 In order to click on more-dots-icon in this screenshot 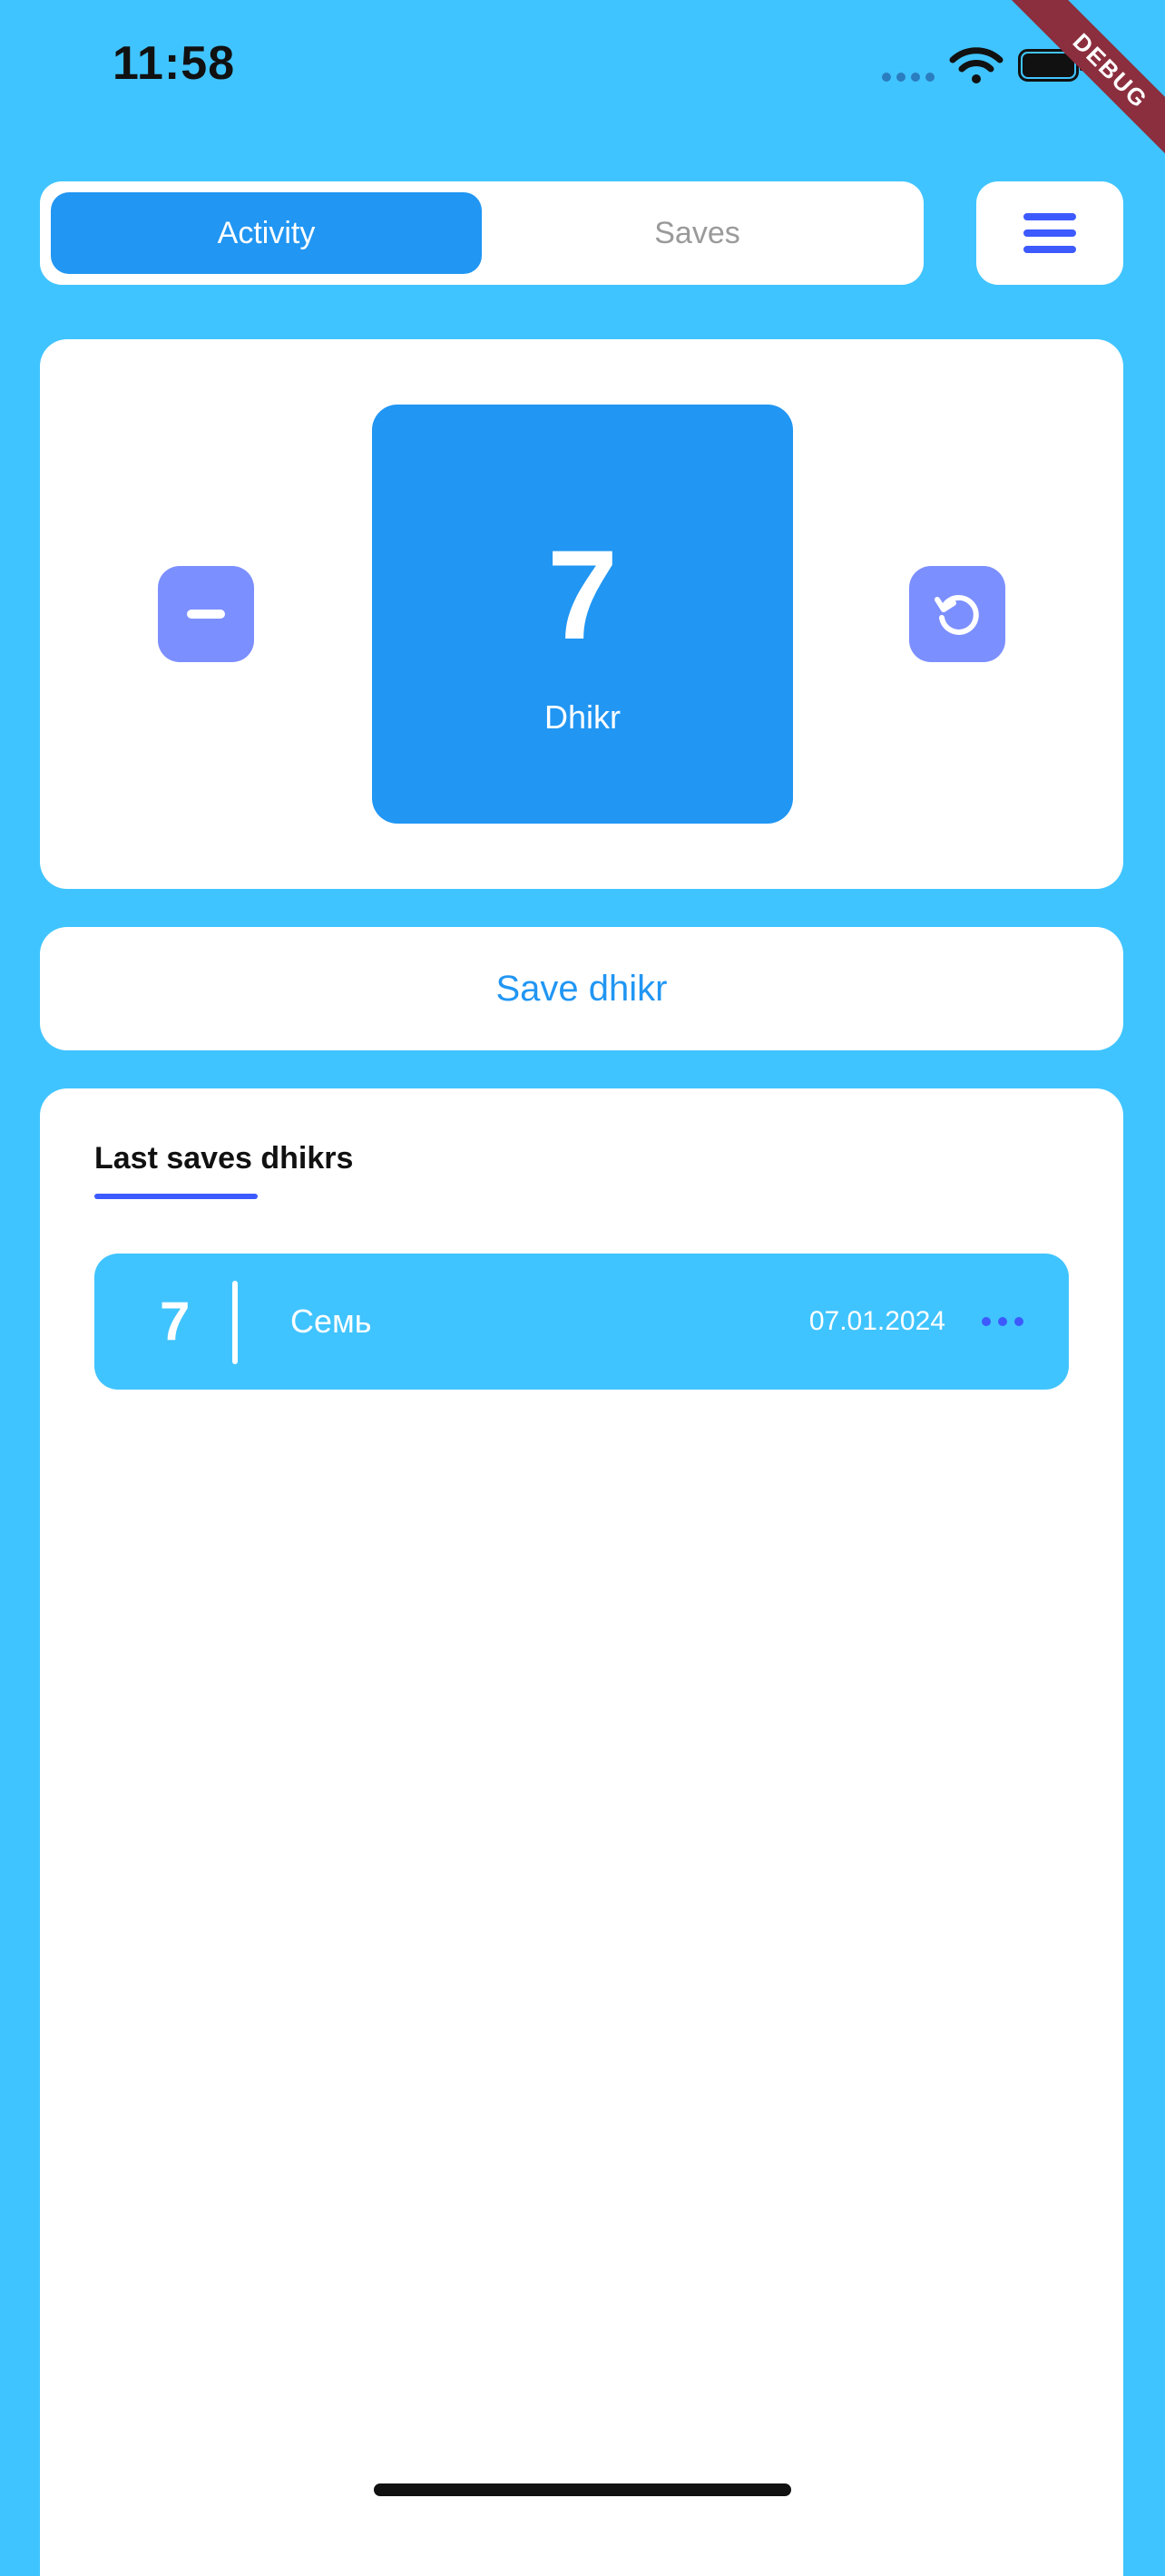, I will do `click(1002, 1321)`.